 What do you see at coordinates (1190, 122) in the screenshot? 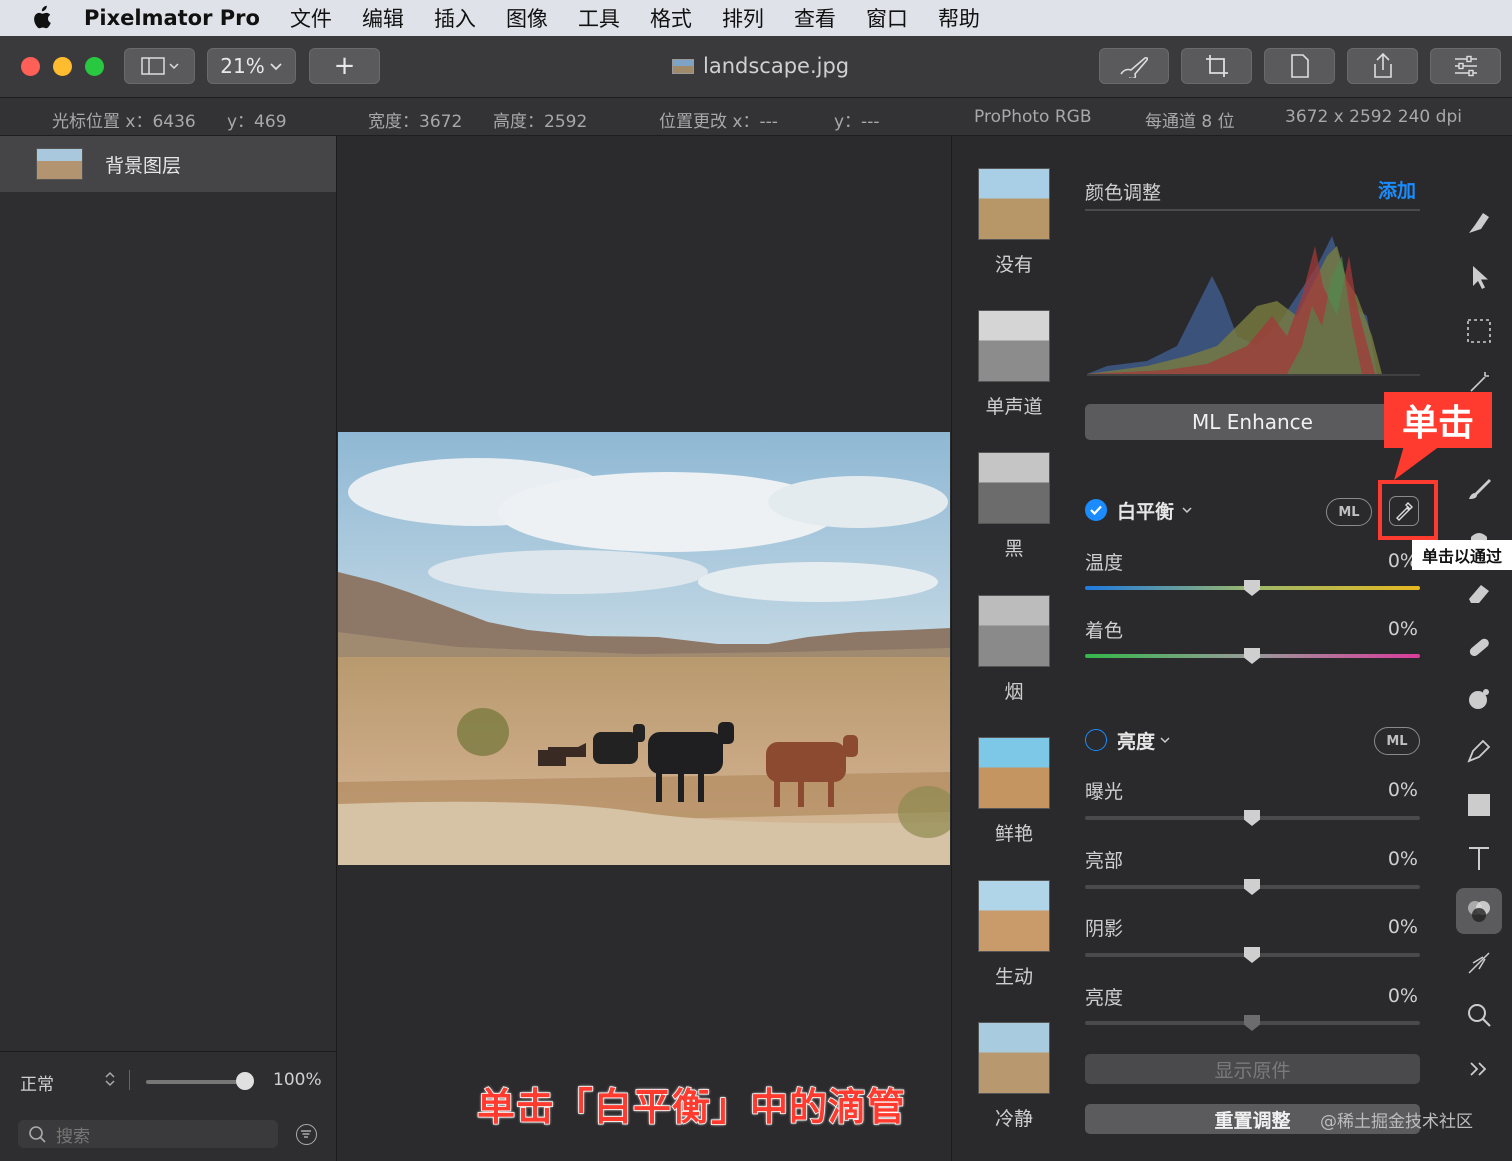
I see `bit-depth-readout: 每通道 8 位` at bounding box center [1190, 122].